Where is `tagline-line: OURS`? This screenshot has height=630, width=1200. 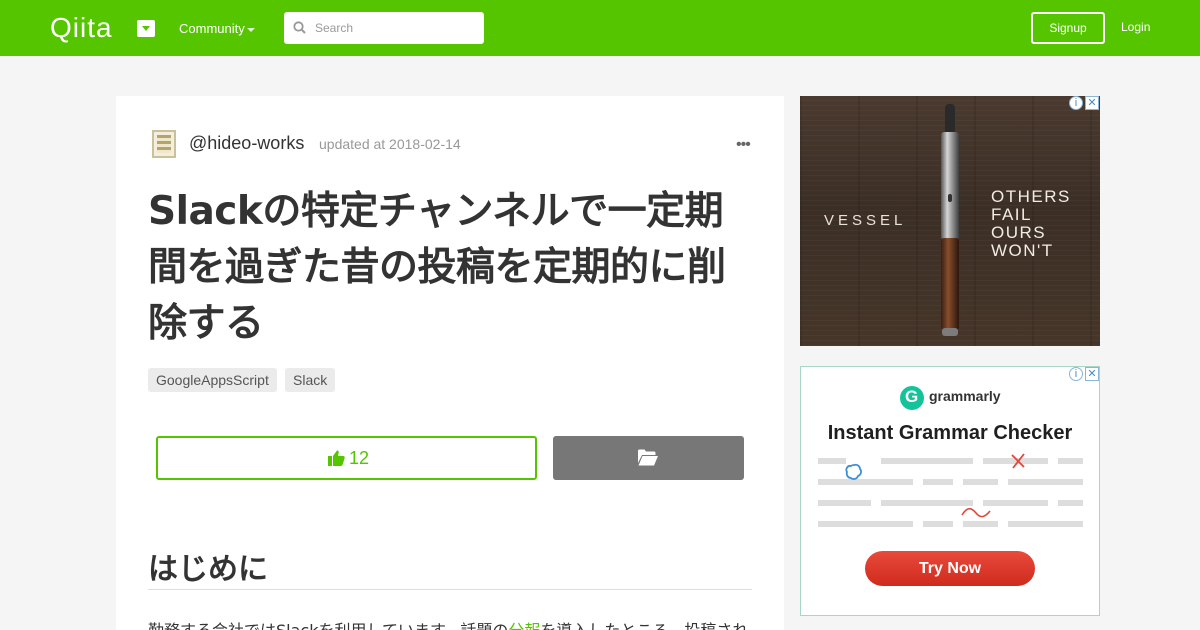 tagline-line: OURS is located at coordinates (1019, 232).